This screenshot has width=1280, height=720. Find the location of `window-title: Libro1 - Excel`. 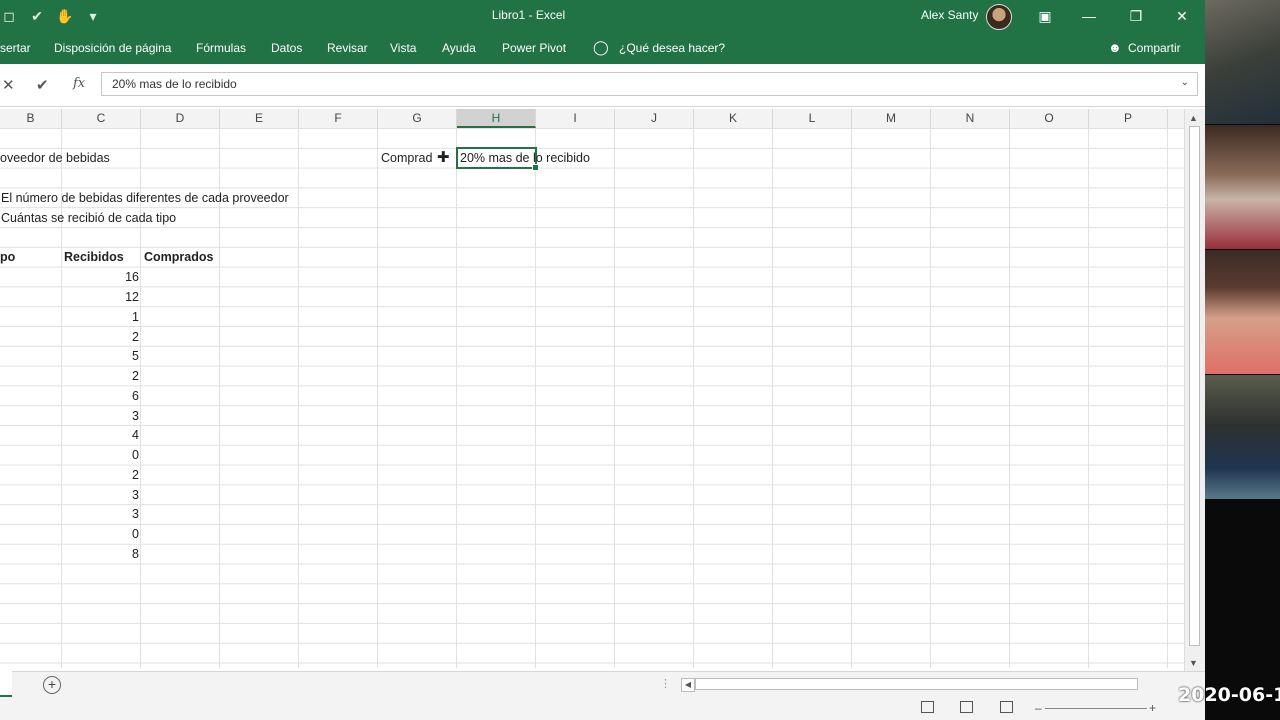

window-title: Libro1 - Excel is located at coordinates (528, 15).